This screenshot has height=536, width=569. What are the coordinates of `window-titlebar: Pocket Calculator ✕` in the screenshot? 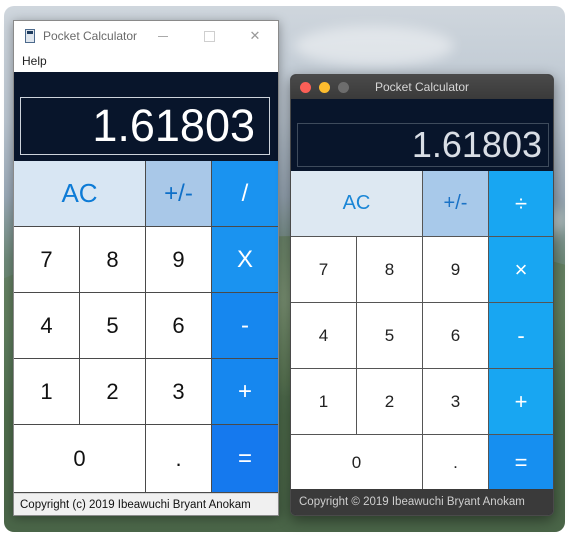 It's located at (146, 36).